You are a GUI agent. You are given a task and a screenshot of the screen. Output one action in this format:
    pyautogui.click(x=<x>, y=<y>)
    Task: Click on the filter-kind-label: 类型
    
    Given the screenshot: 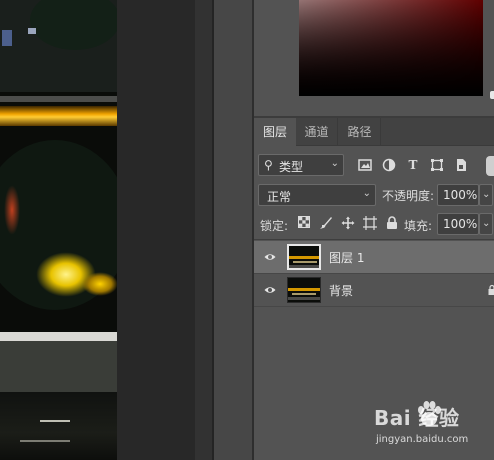 What is the action you would take?
    pyautogui.click(x=291, y=167)
    